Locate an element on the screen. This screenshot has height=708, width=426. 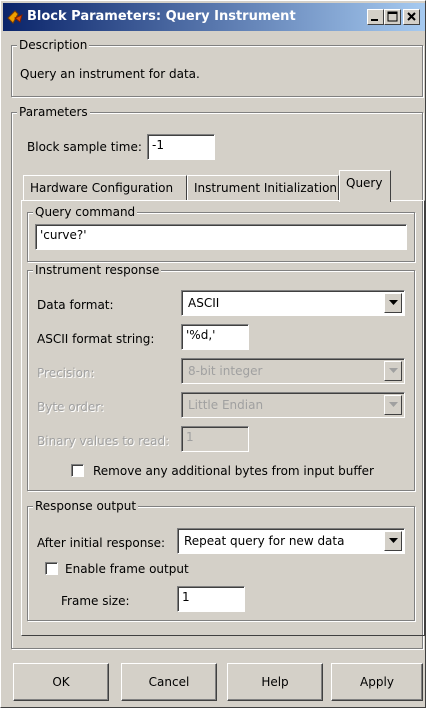
minimize-icon is located at coordinates (374, 20).